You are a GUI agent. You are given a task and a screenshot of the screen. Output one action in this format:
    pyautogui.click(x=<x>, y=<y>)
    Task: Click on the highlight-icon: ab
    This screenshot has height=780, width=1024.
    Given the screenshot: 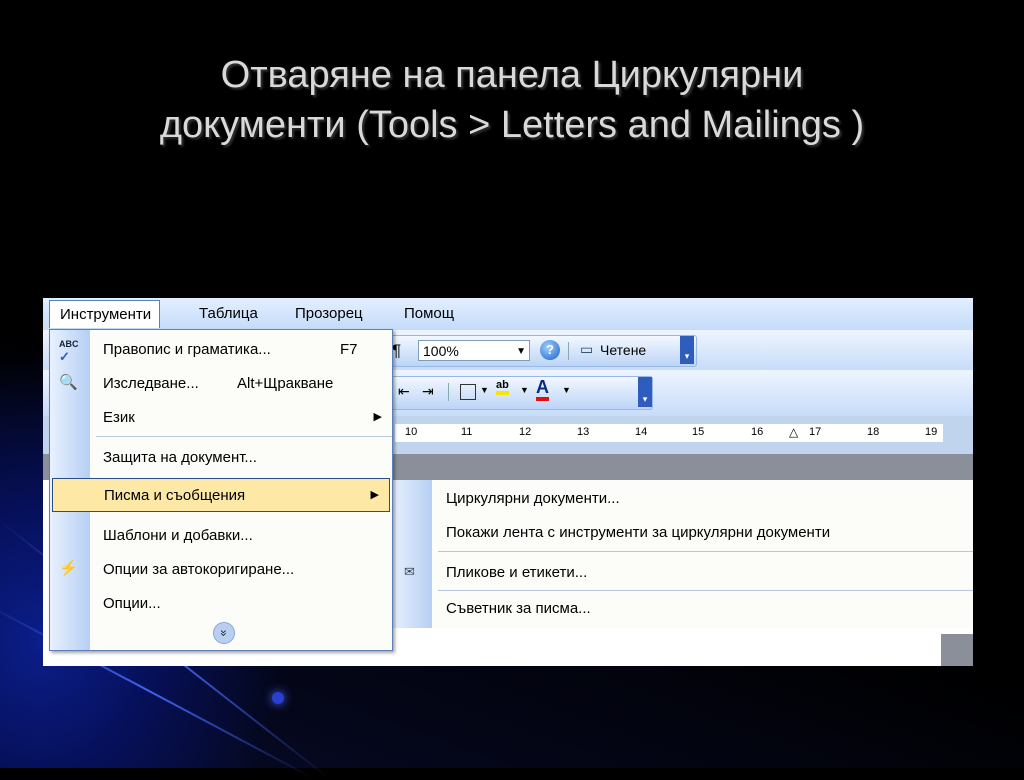 What is the action you would take?
    pyautogui.click(x=502, y=387)
    